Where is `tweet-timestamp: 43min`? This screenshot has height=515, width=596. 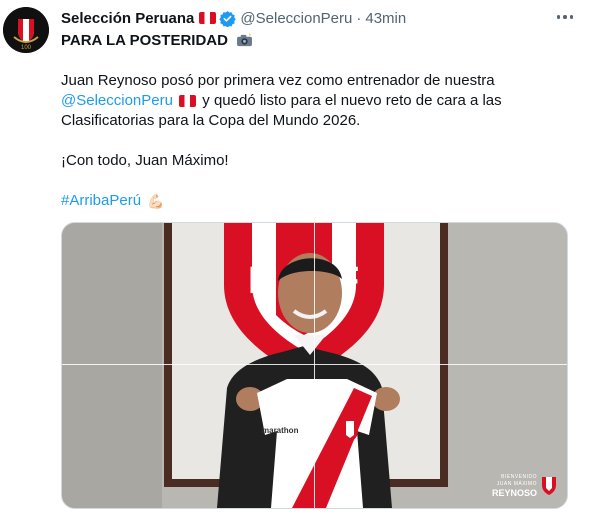
tweet-timestamp: 43min is located at coordinates (385, 18).